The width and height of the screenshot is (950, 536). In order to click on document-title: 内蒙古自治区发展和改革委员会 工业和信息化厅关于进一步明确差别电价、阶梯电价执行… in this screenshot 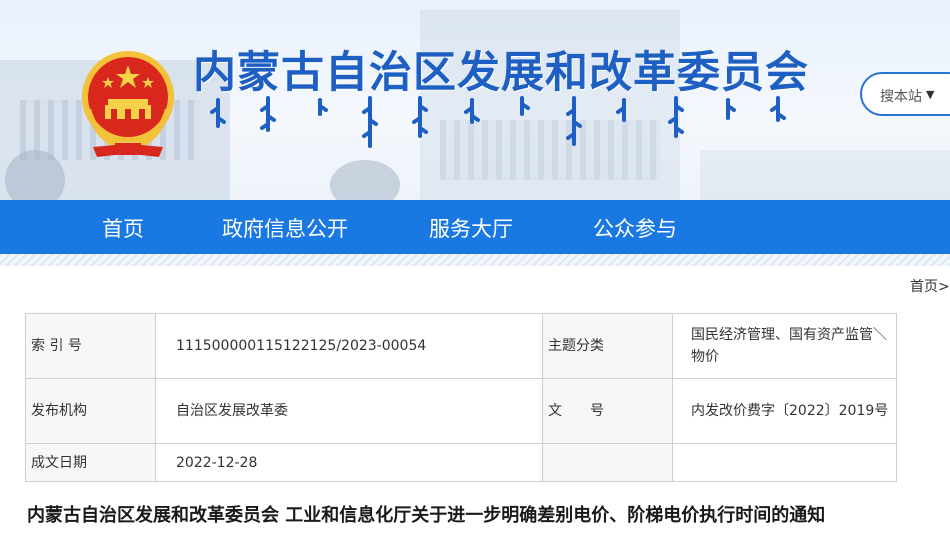, I will do `click(426, 515)`.